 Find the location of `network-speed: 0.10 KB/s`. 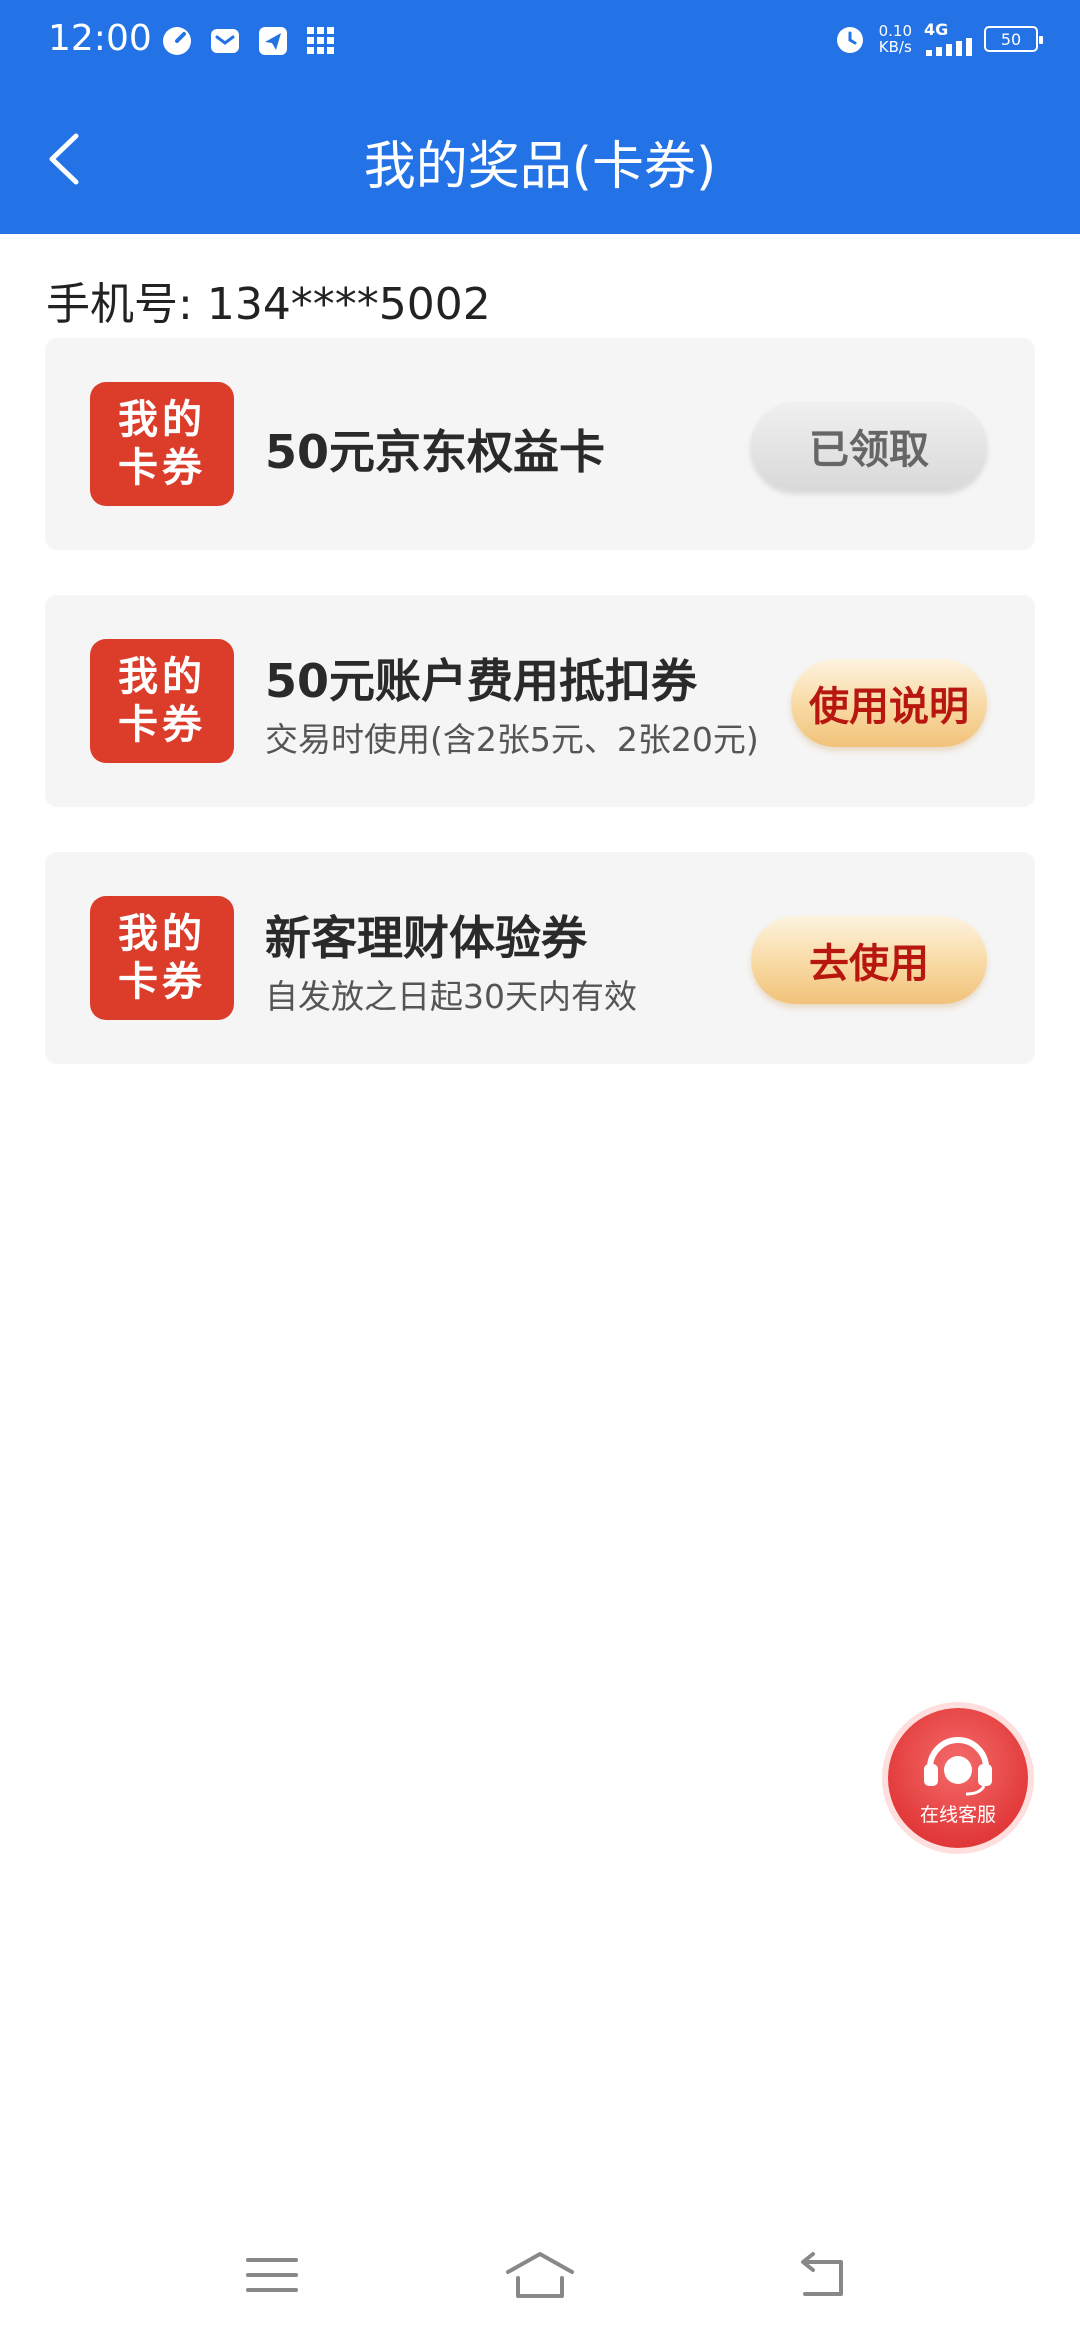

network-speed: 0.10 KB/s is located at coordinates (895, 39).